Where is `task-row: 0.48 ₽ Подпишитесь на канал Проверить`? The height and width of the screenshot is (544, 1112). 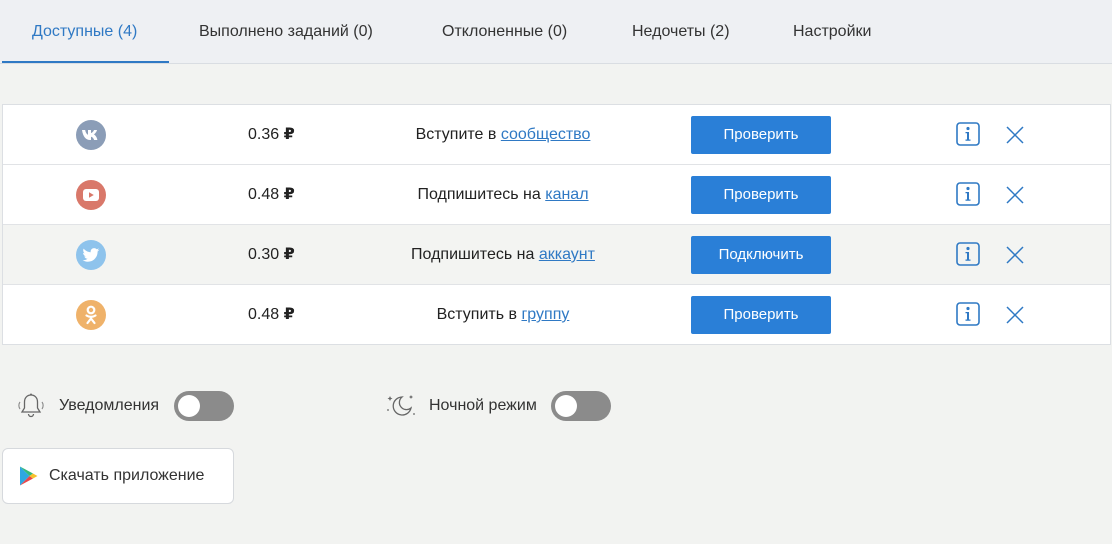
task-row: 0.48 ₽ Подпишитесь на канал Проверить is located at coordinates (556, 195).